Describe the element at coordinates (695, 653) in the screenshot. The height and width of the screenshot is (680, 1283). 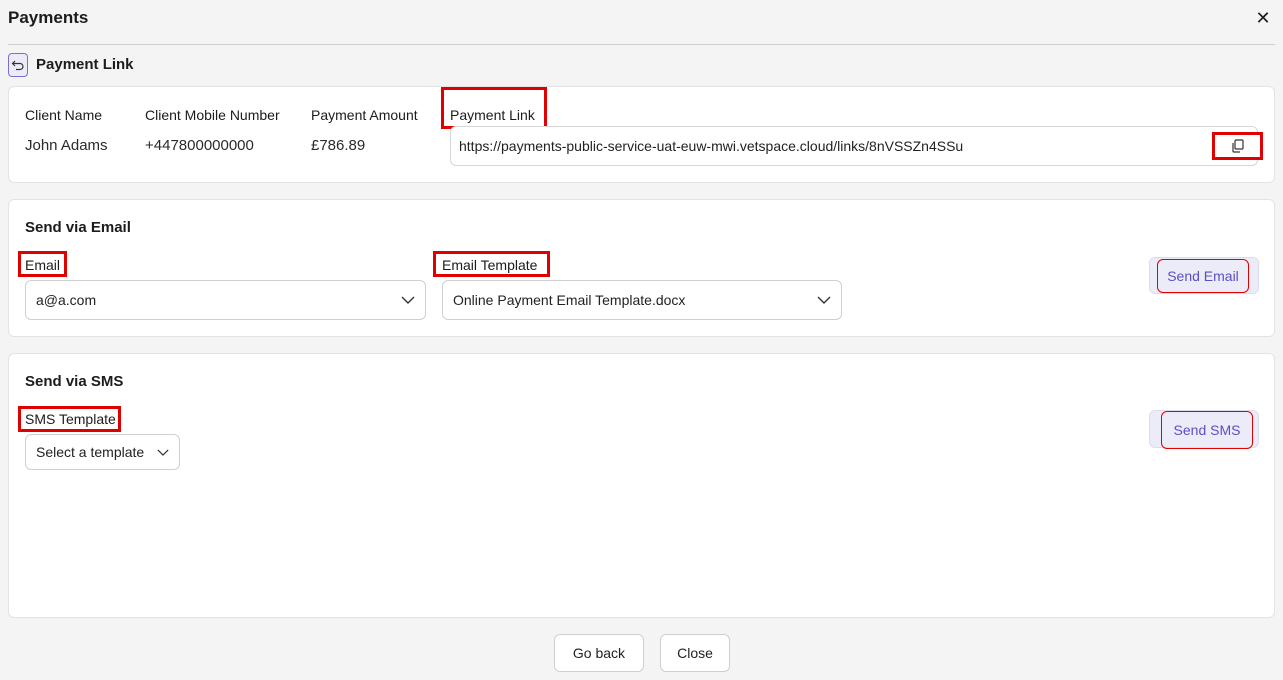
I see `close-button: Close` at that location.